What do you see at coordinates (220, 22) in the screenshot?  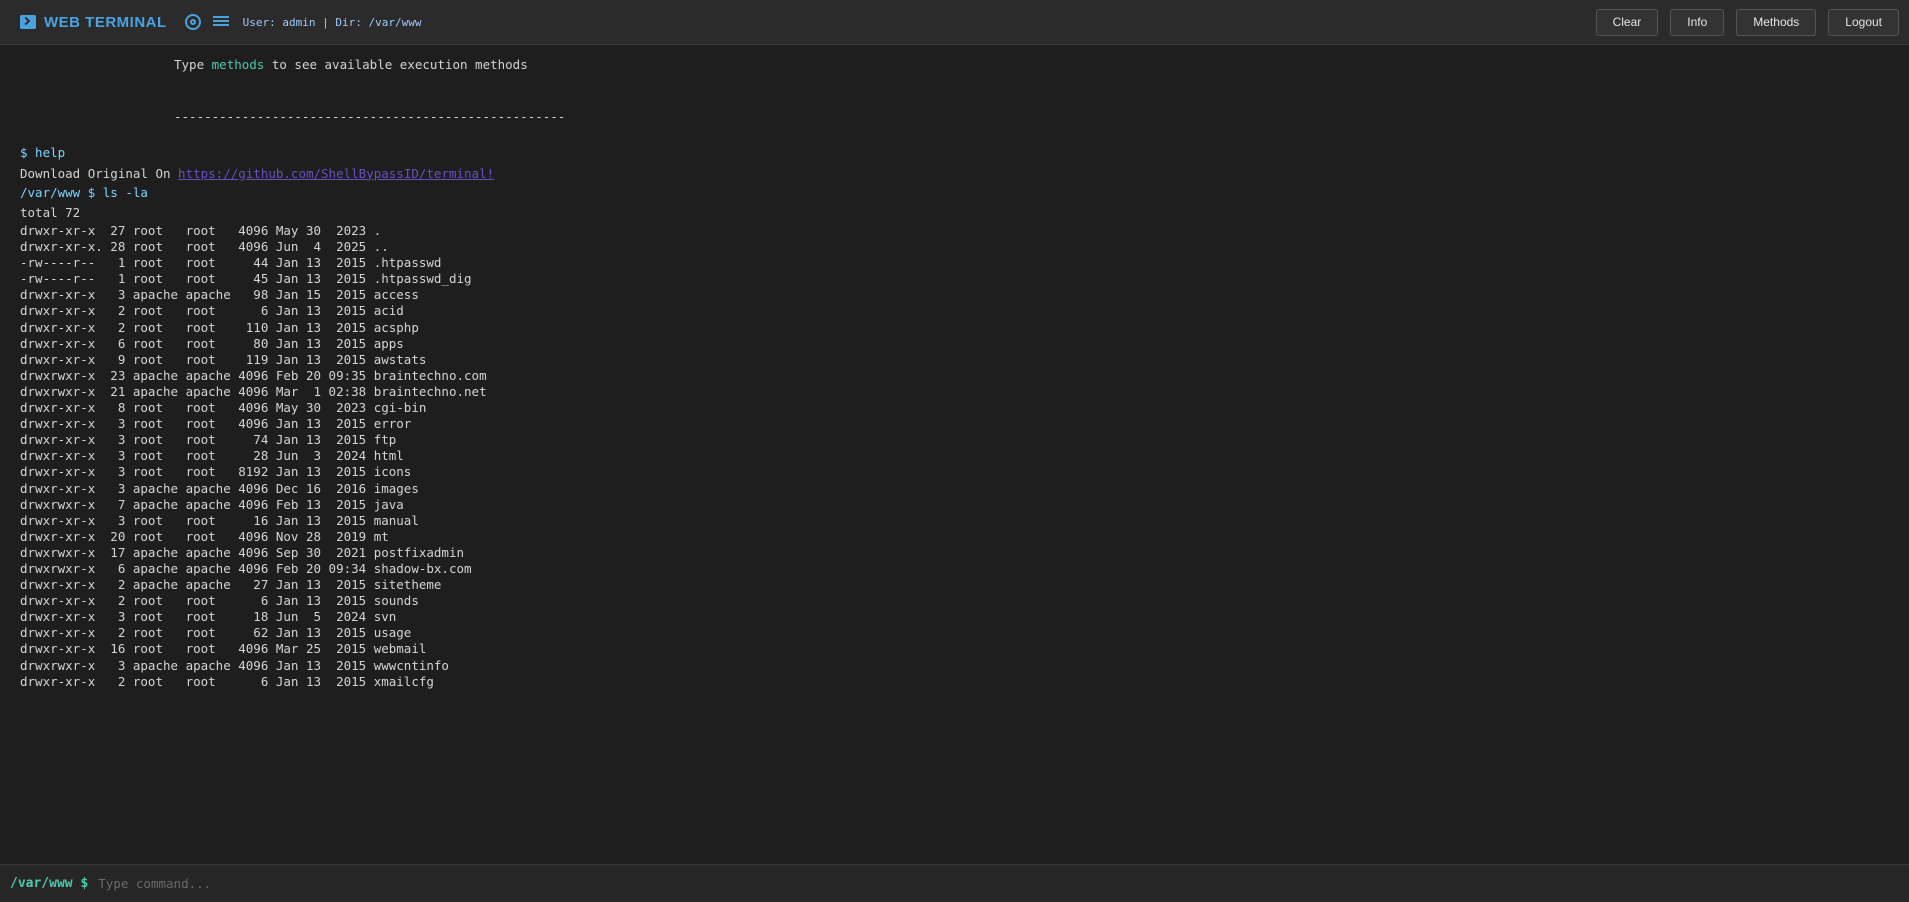 I see `list-icon` at bounding box center [220, 22].